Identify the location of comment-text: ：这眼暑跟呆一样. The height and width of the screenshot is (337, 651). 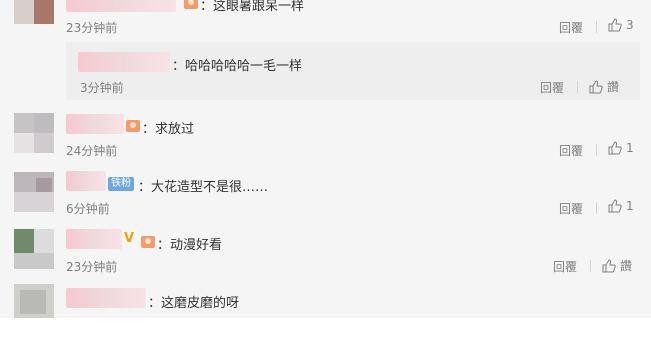
(252, 7).